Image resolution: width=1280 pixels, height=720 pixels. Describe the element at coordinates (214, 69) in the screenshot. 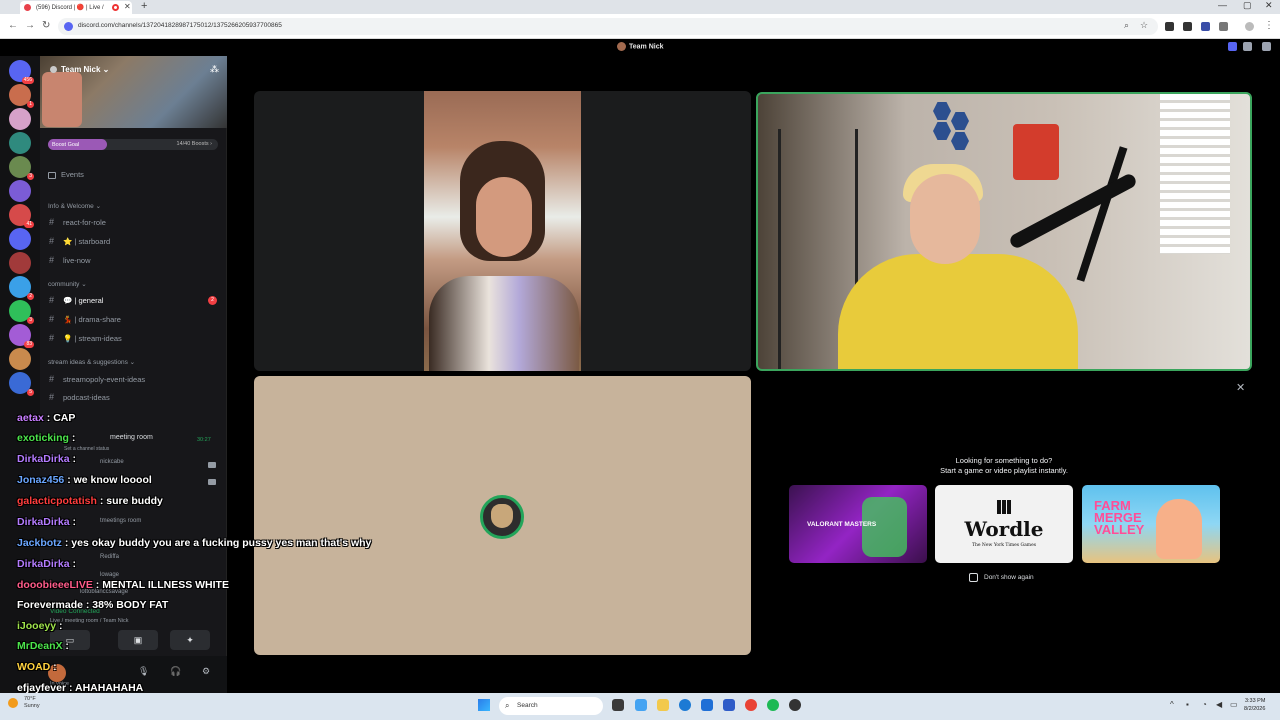

I see `invite-people-icon: ⁂` at that location.